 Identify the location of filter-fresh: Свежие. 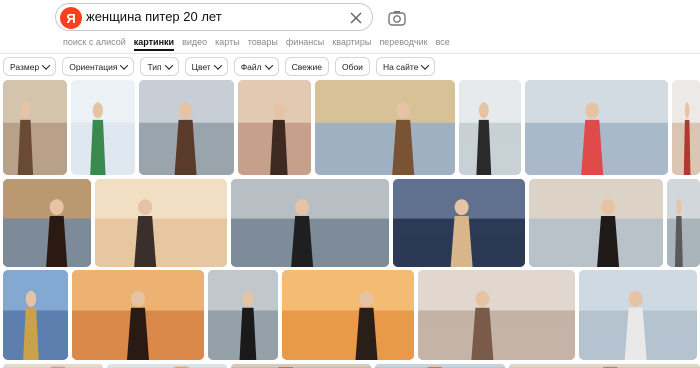
(306, 66).